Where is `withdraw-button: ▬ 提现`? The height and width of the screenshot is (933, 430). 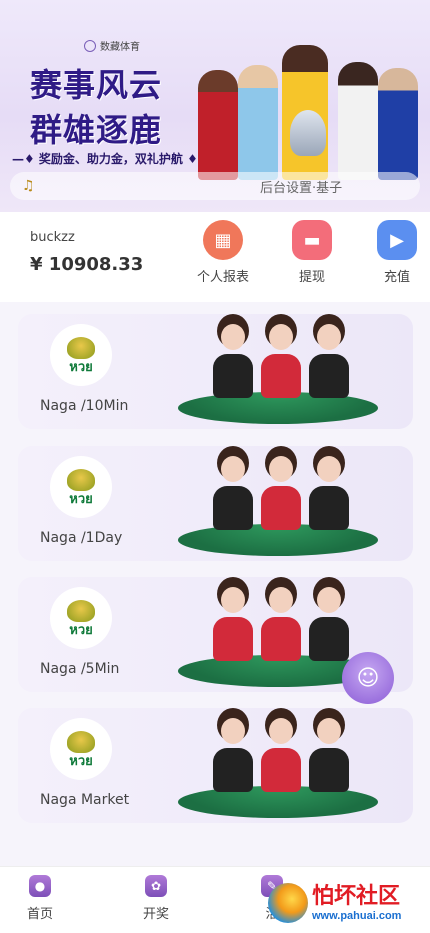
withdraw-button: ▬ 提现 is located at coordinates (312, 252).